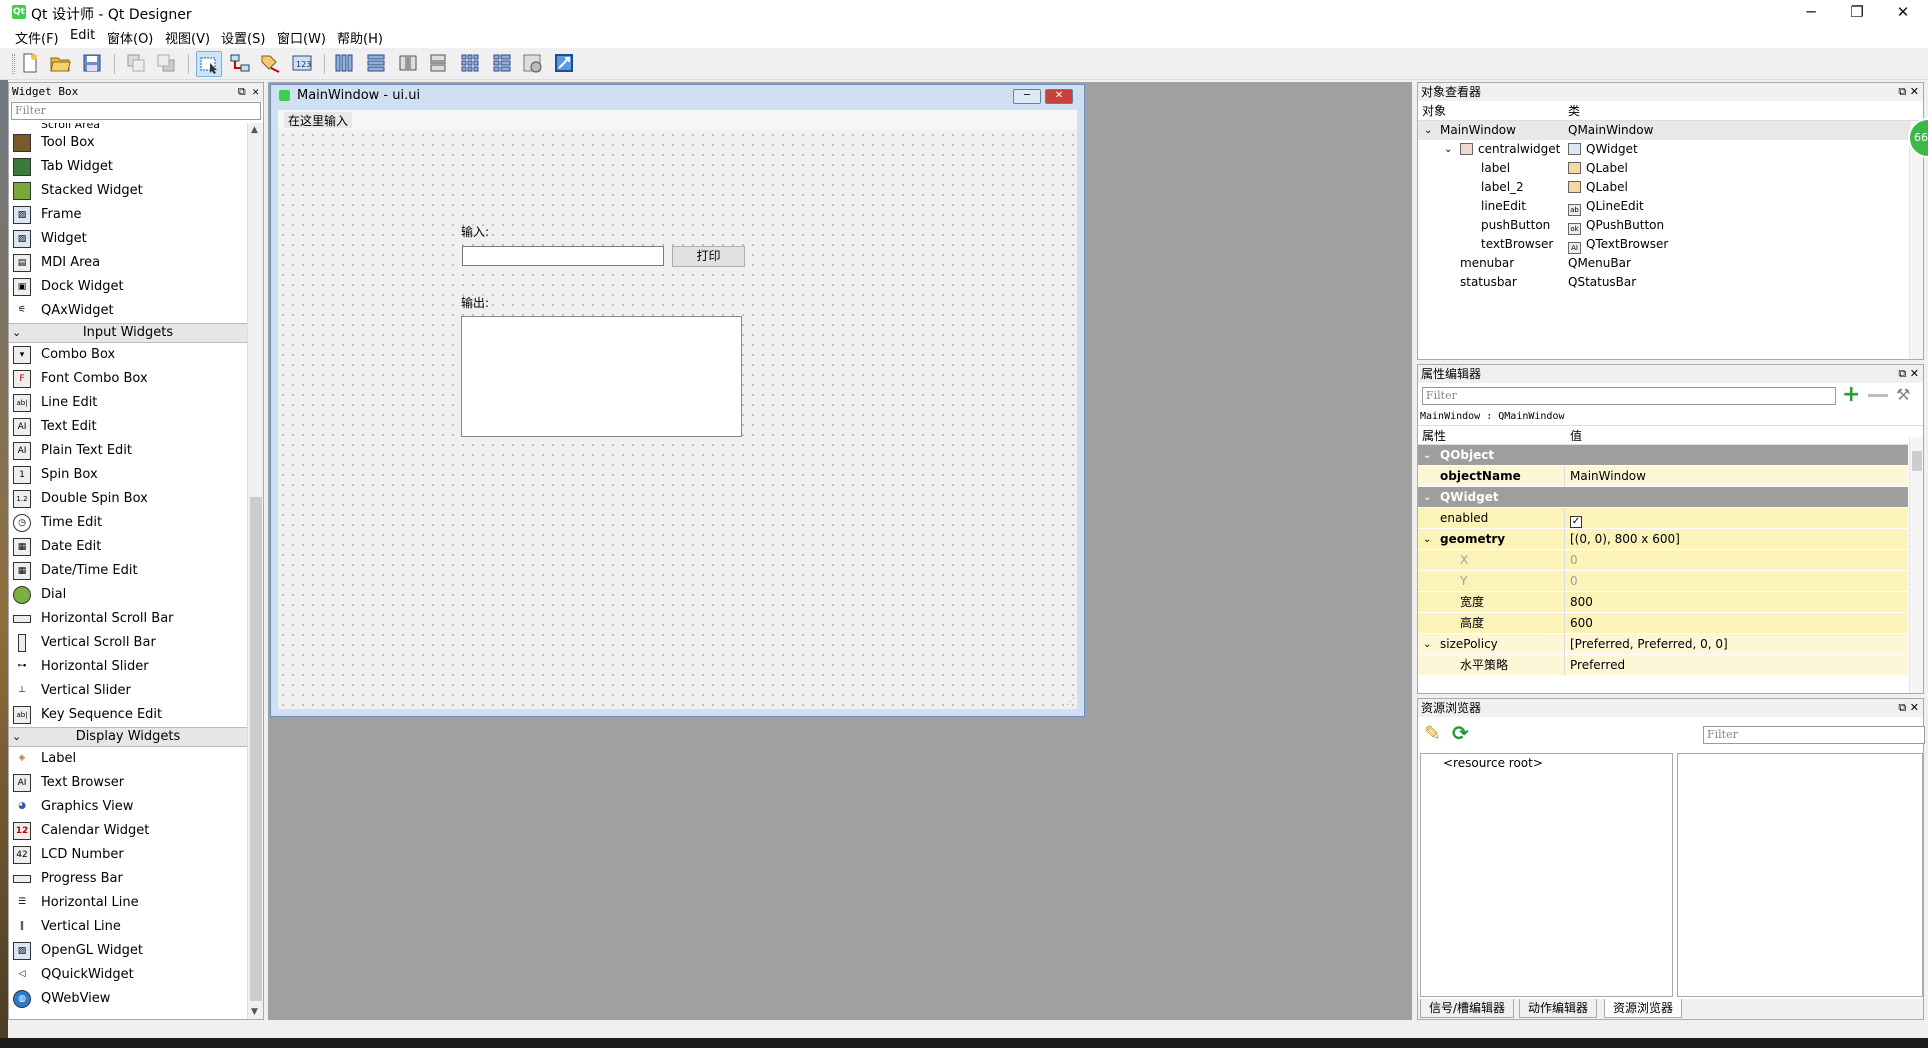  Describe the element at coordinates (137, 64) in the screenshot. I see `send-to-back-icon` at that location.